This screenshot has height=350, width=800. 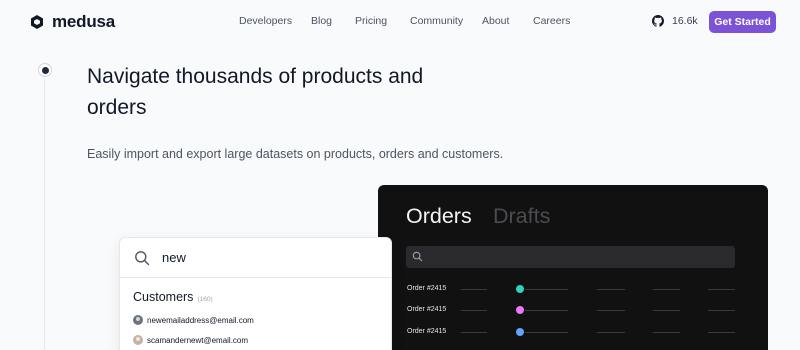 What do you see at coordinates (658, 21) in the screenshot?
I see `github-icon` at bounding box center [658, 21].